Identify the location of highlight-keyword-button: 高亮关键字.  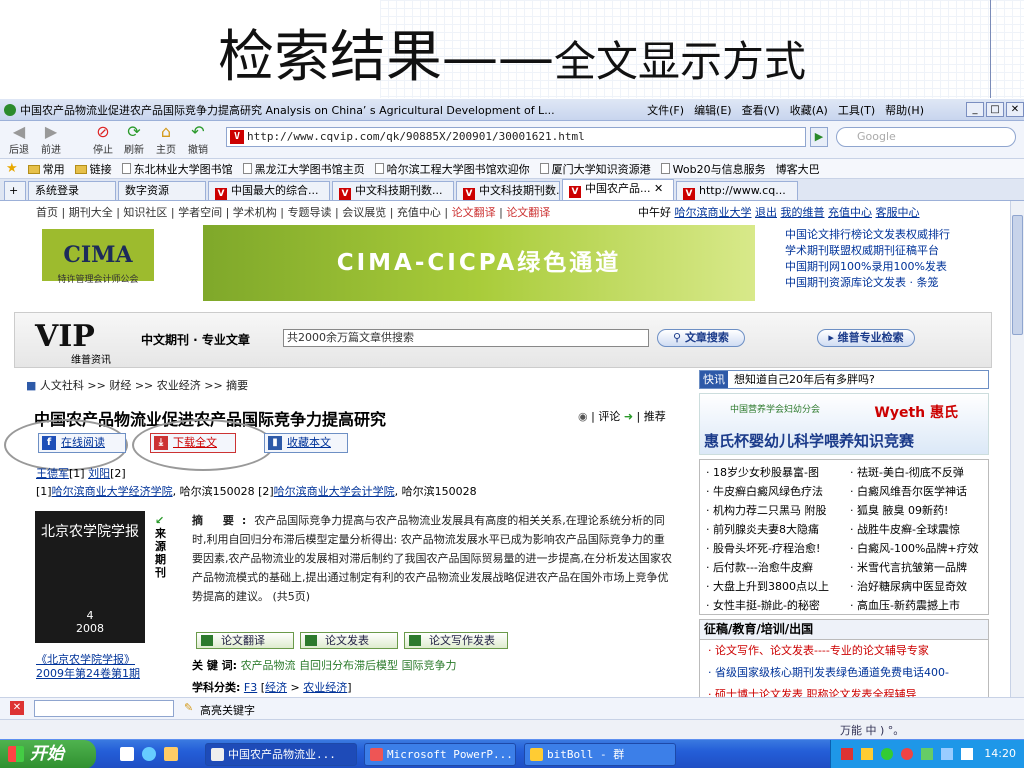
(227, 710).